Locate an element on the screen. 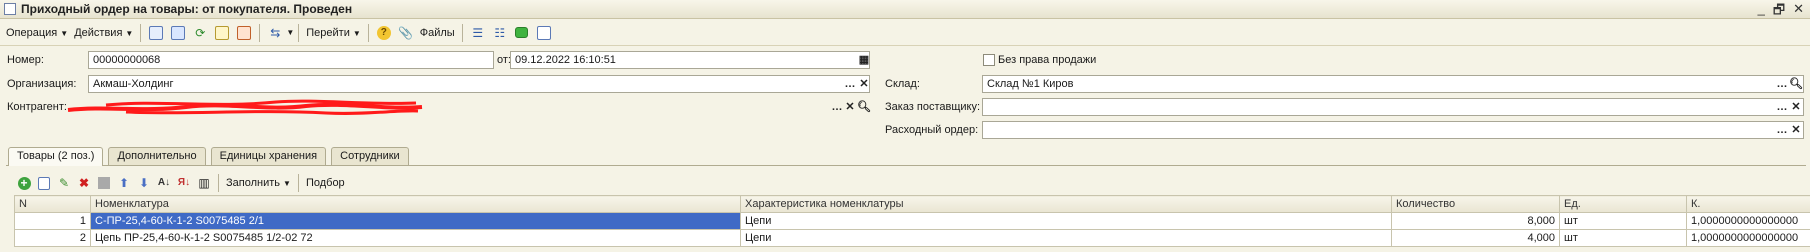 The height and width of the screenshot is (252, 1810). row-quantity: 4,000 is located at coordinates (1475, 238).